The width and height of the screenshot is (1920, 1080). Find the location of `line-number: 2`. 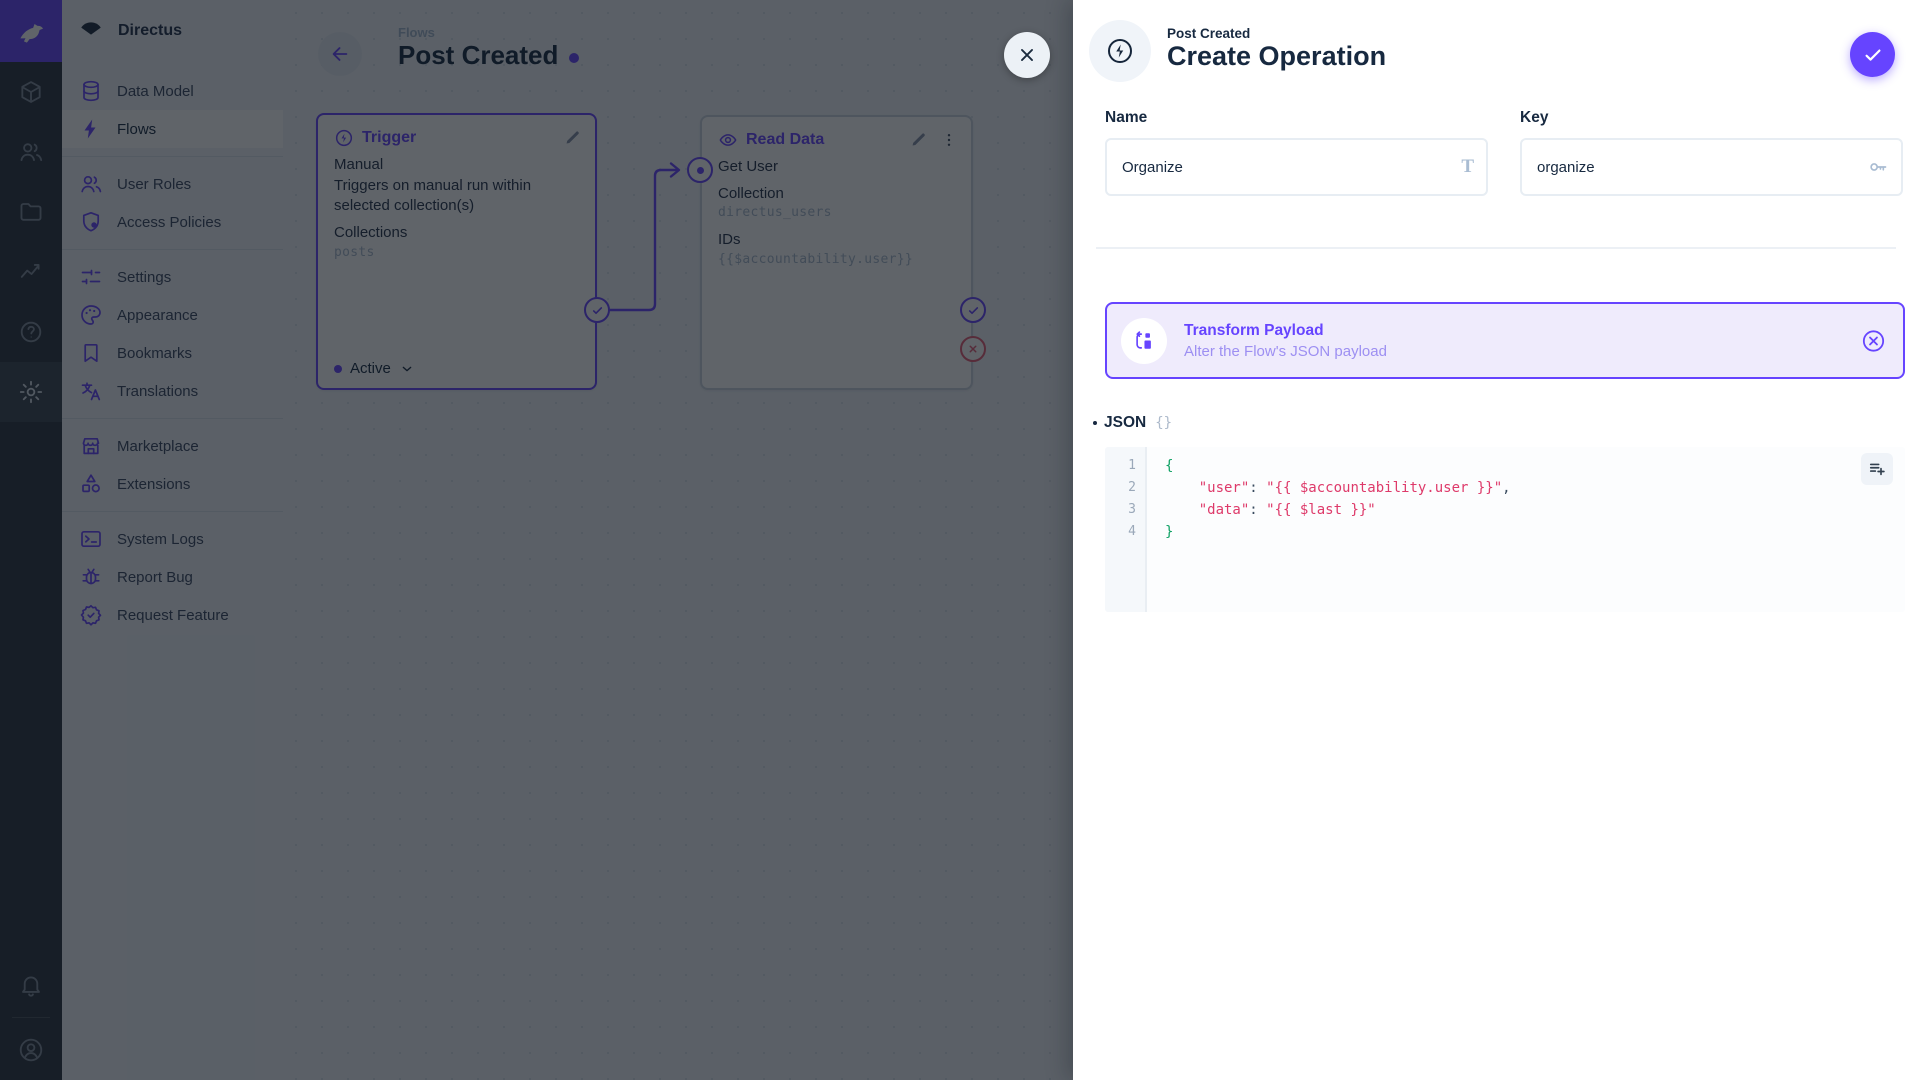

line-number: 2 is located at coordinates (1132, 487).